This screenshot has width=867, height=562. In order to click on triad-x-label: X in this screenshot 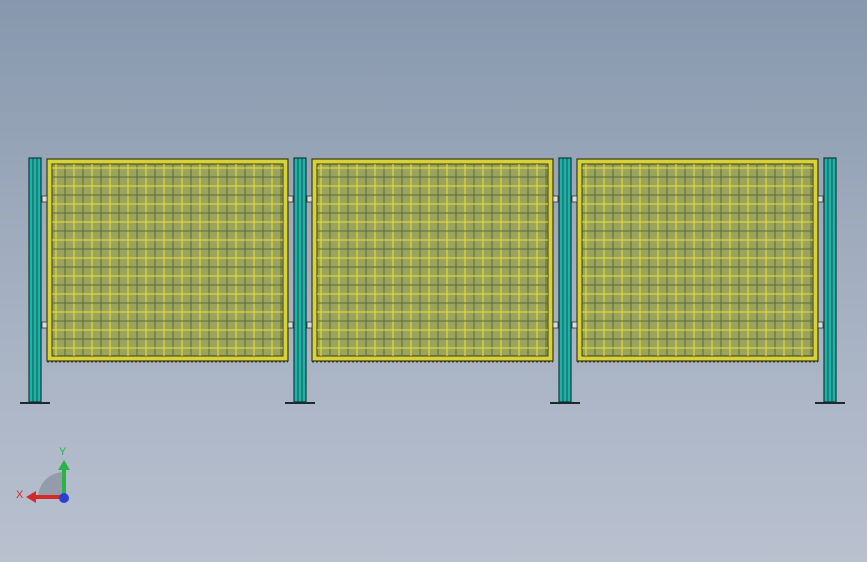, I will do `click(20, 495)`.